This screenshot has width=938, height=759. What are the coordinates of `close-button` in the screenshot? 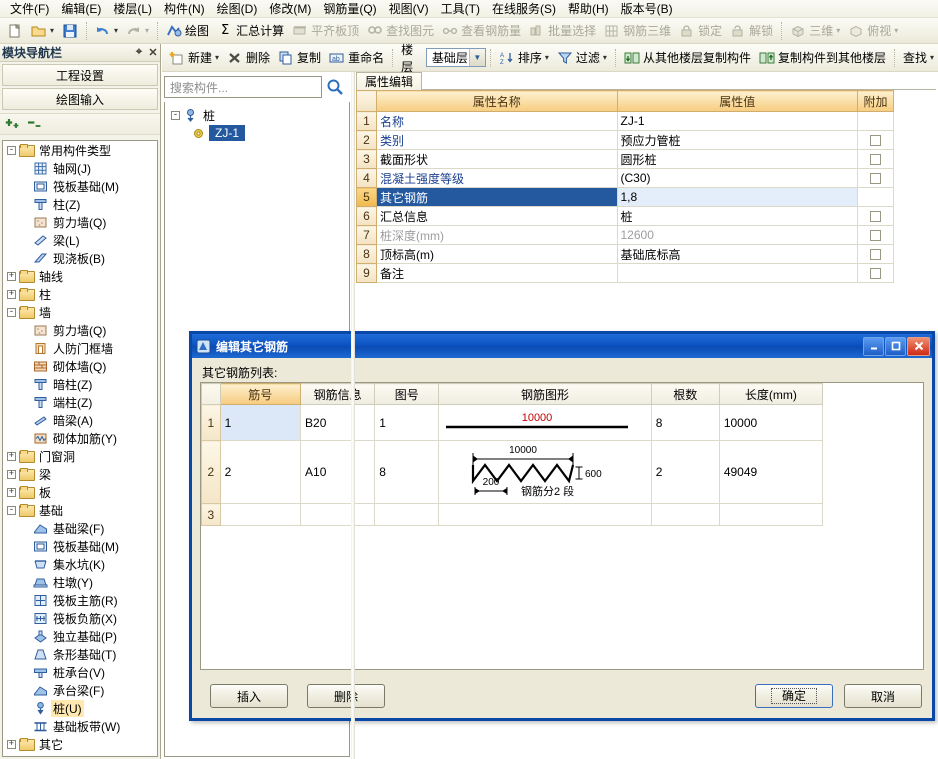 It's located at (918, 346).